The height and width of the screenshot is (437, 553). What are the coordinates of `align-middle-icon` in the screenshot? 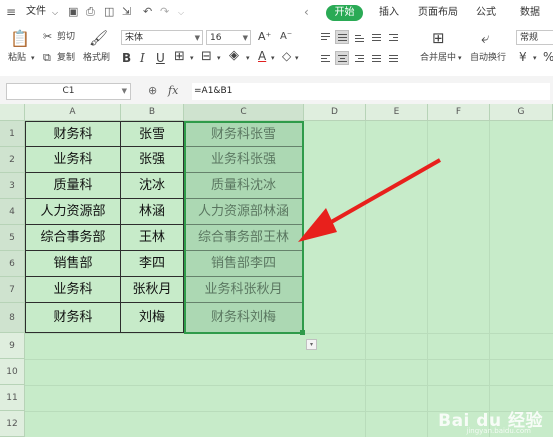 It's located at (342, 37).